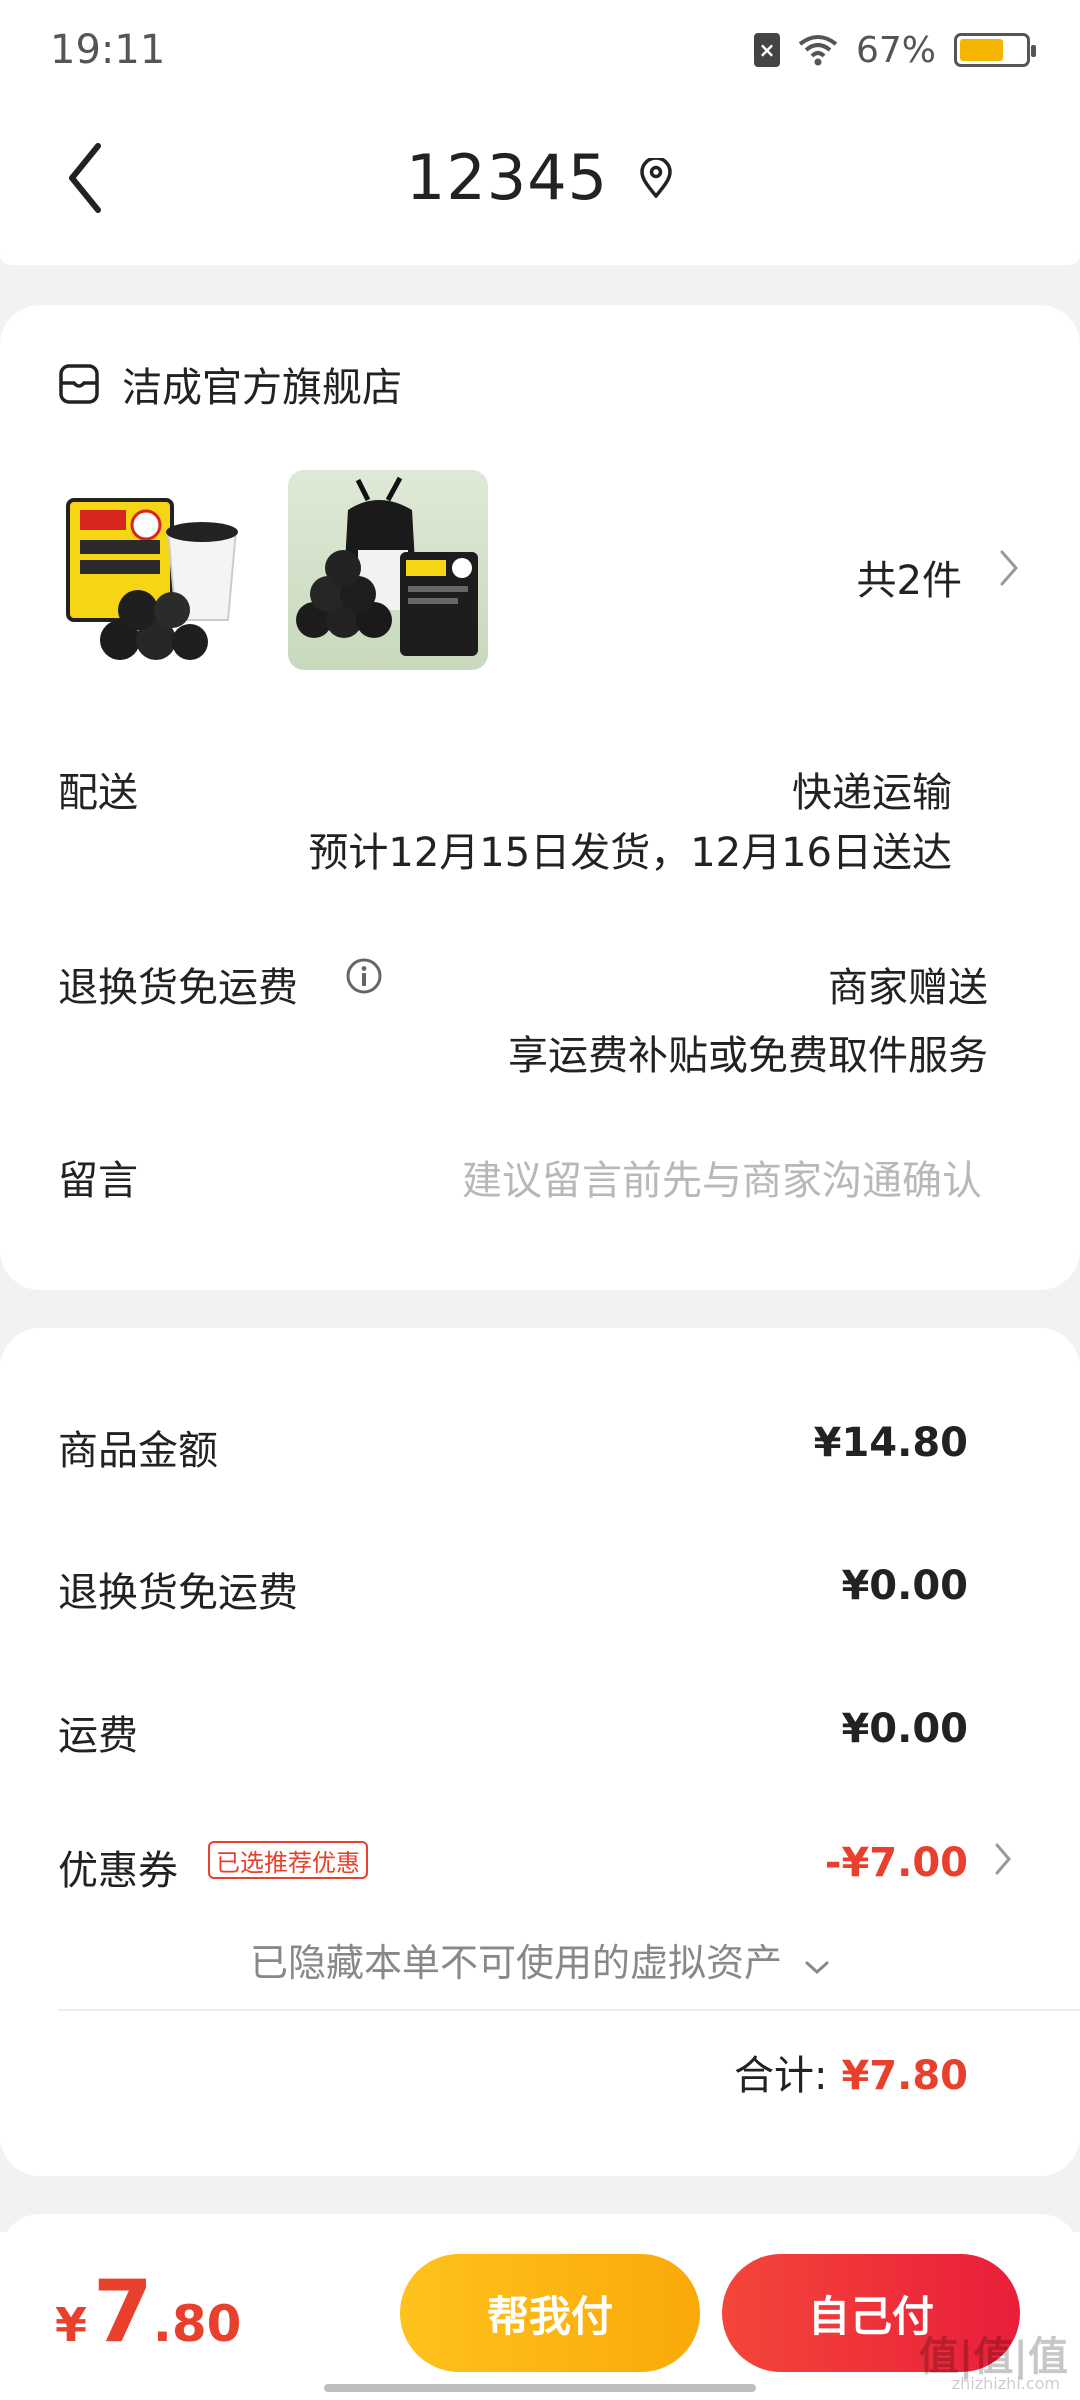  I want to click on price-integer: 7, so click(123, 2312).